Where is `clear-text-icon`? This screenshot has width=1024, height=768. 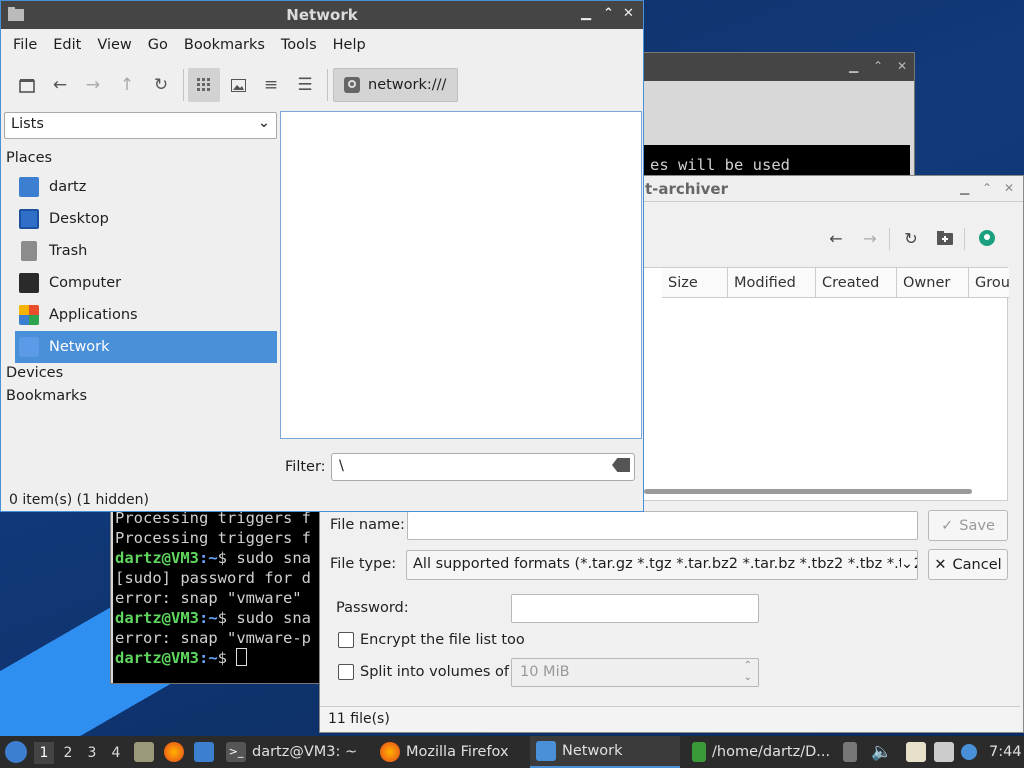
clear-text-icon is located at coordinates (621, 465).